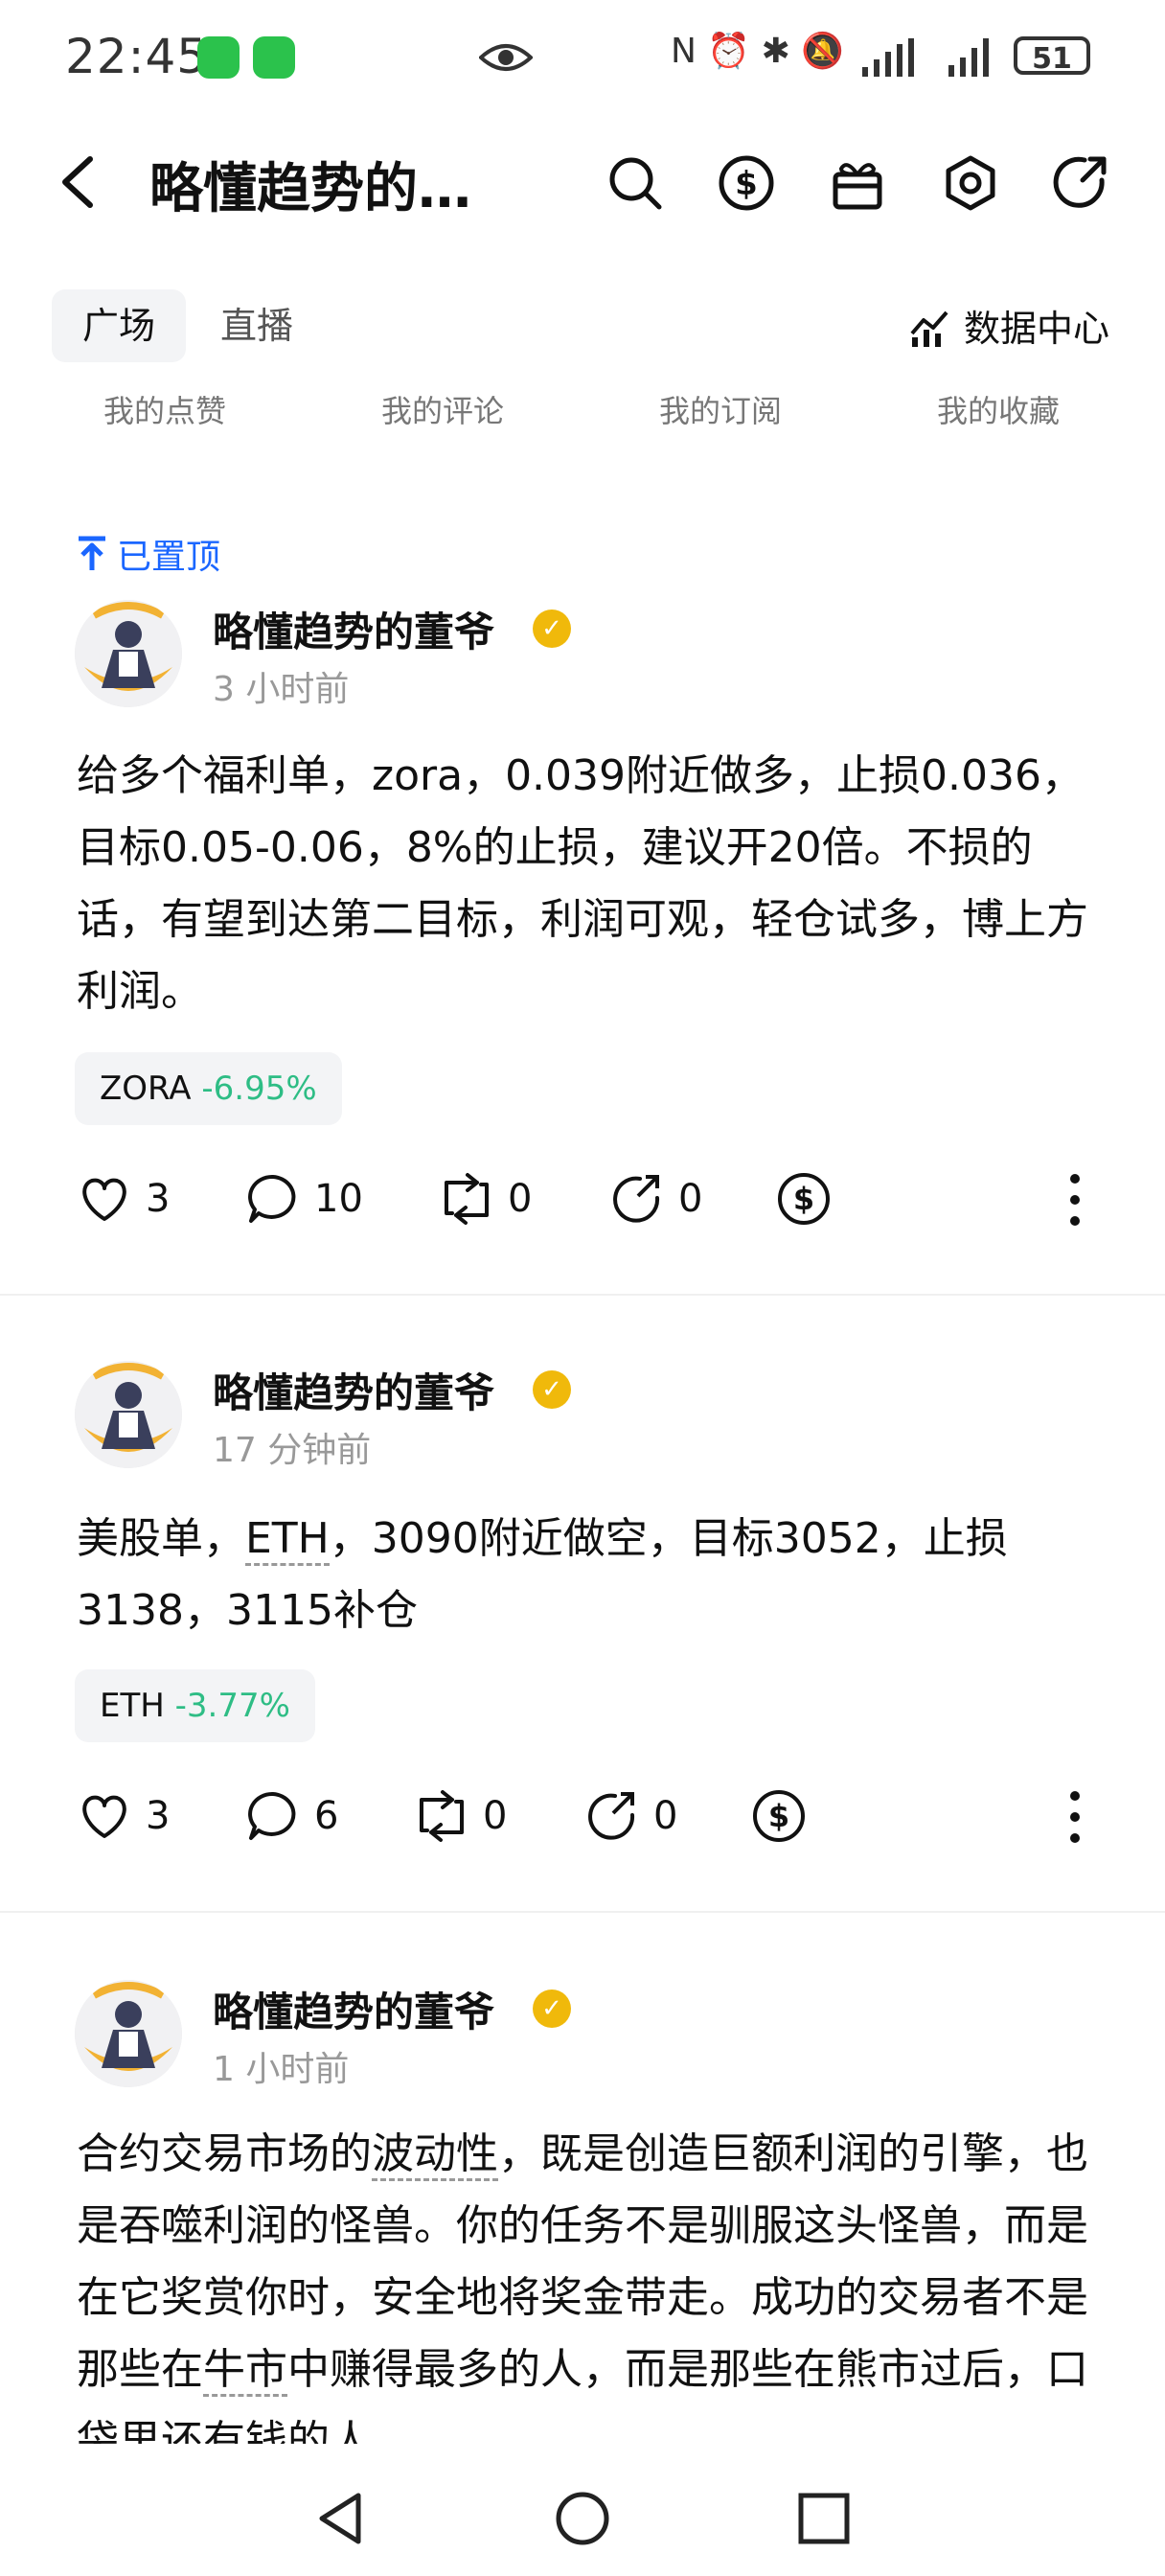 The height and width of the screenshot is (2576, 1165). I want to click on subtab-my-comments: 我的评论, so click(443, 409).